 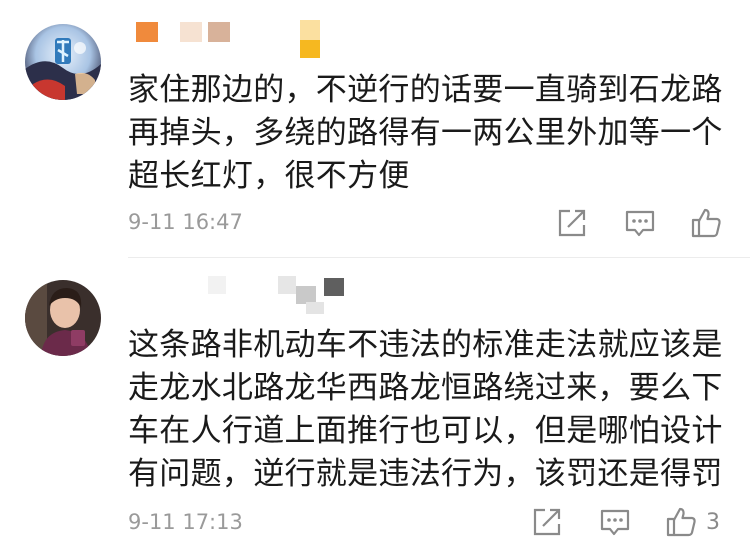 I want to click on comment-text-line: 再掉头，多绕的路得有一两公里外加等一个, so click(x=425, y=133).